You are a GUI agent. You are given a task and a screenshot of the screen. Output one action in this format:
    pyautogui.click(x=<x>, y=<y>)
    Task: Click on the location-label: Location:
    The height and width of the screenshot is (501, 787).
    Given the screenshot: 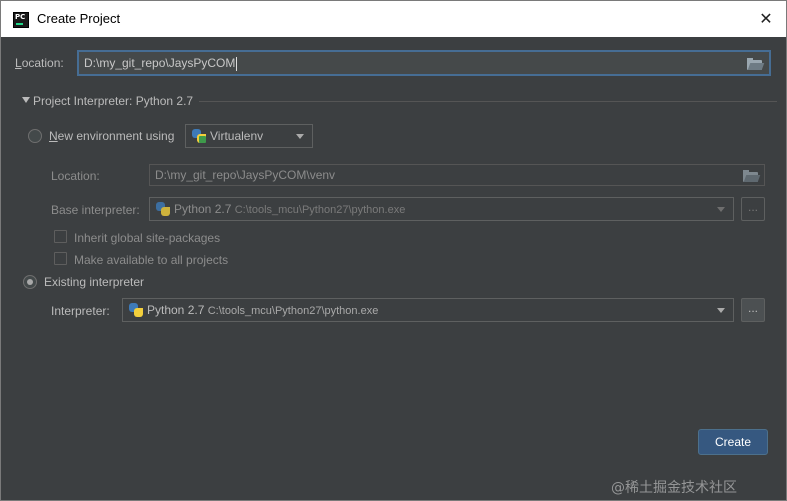 What is the action you would take?
    pyautogui.click(x=39, y=63)
    